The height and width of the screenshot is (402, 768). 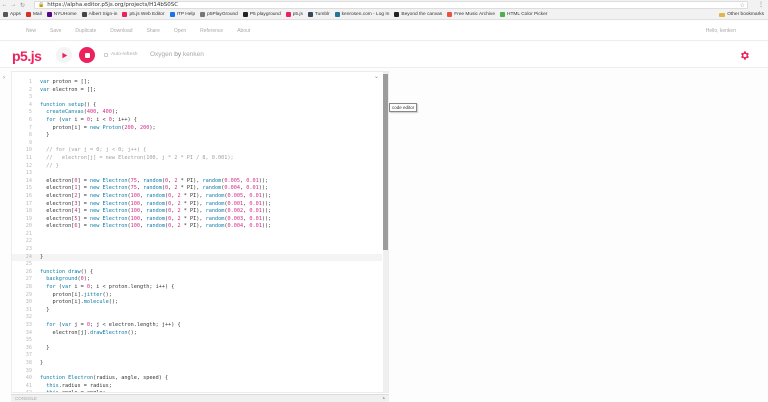 I want to click on line-number: 28, so click(x=28, y=287).